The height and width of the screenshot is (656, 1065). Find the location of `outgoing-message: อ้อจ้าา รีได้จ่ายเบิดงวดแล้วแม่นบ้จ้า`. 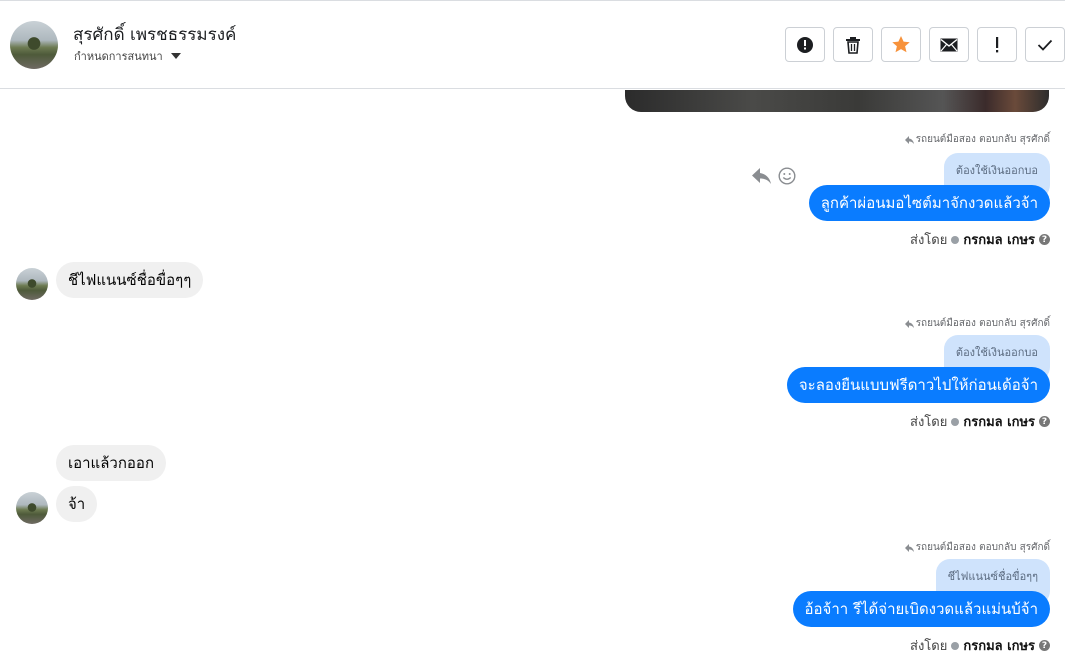

outgoing-message: อ้อจ้าา รีได้จ่ายเบิดงวดแล้วแม่นบ้จ้า is located at coordinates (921, 609).